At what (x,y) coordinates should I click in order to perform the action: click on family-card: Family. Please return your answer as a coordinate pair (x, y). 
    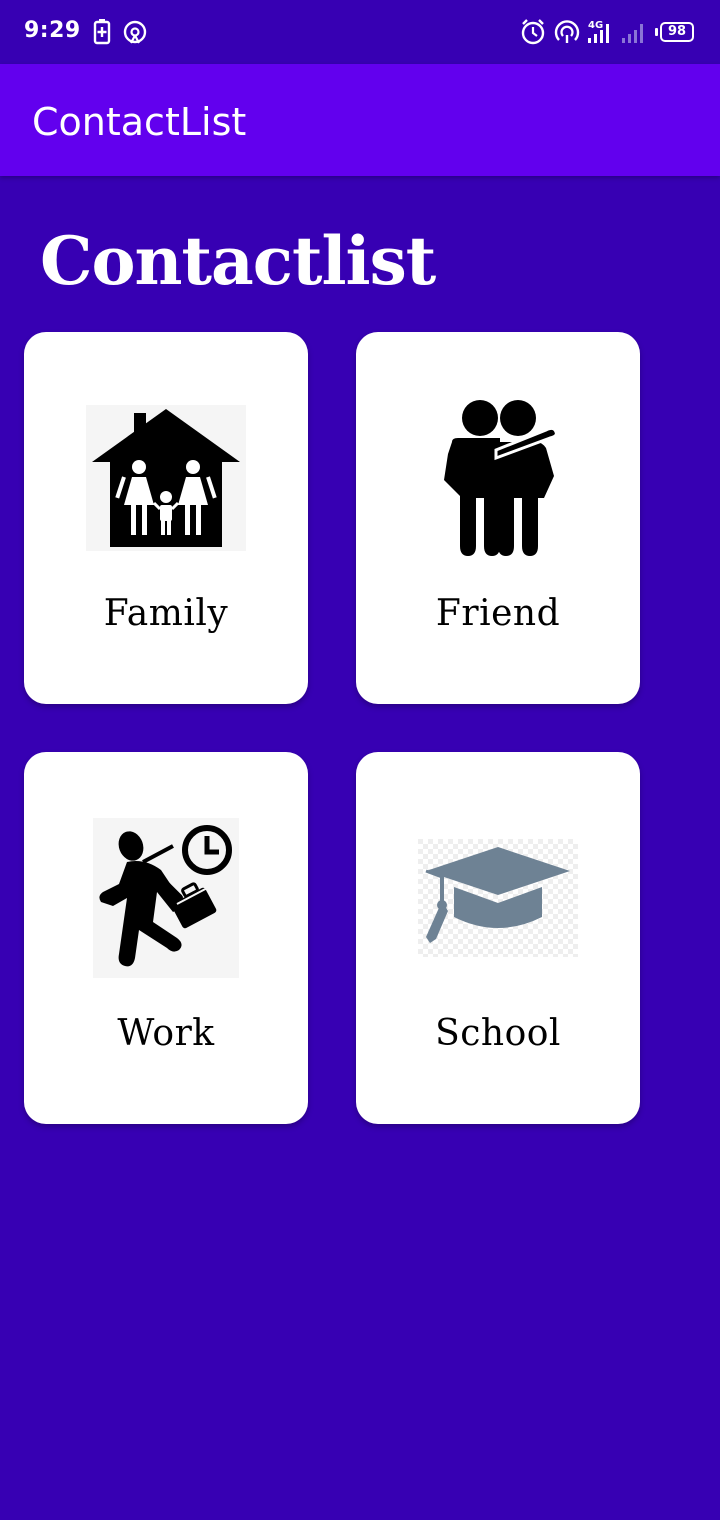
    Looking at the image, I should click on (166, 518).